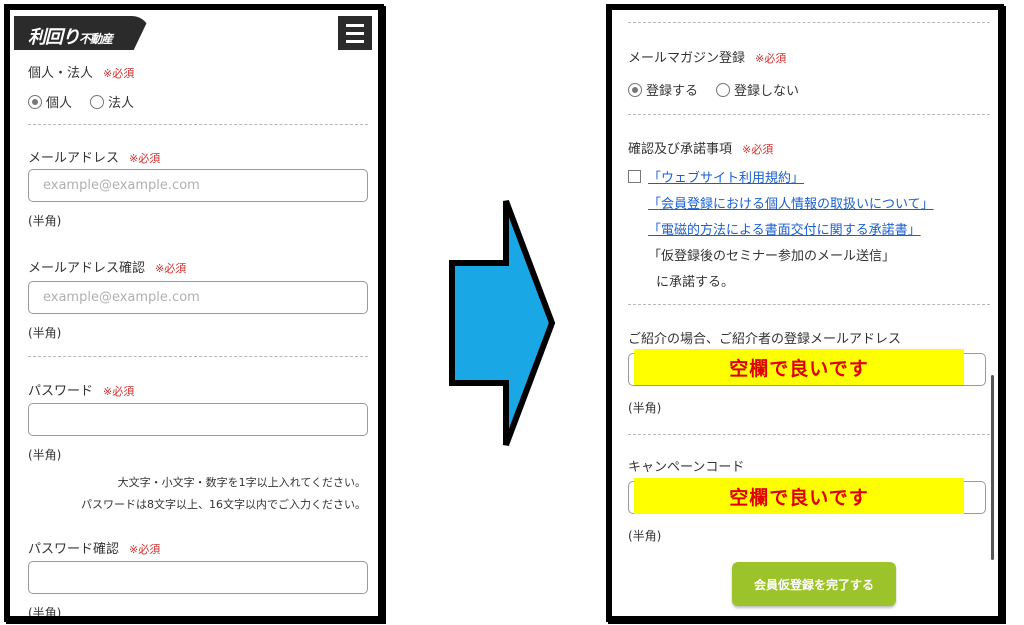 This screenshot has height=625, width=1024. What do you see at coordinates (992, 467) in the screenshot?
I see `scrollbar` at bounding box center [992, 467].